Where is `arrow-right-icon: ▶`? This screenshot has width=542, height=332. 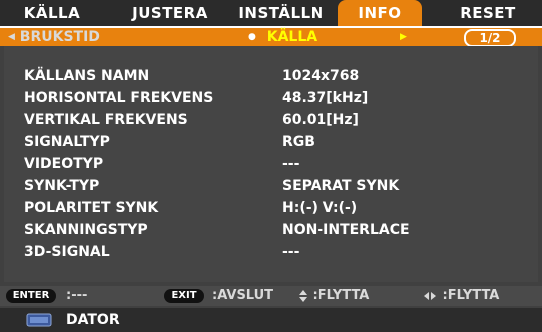
arrow-right-icon: ▶ is located at coordinates (403, 37).